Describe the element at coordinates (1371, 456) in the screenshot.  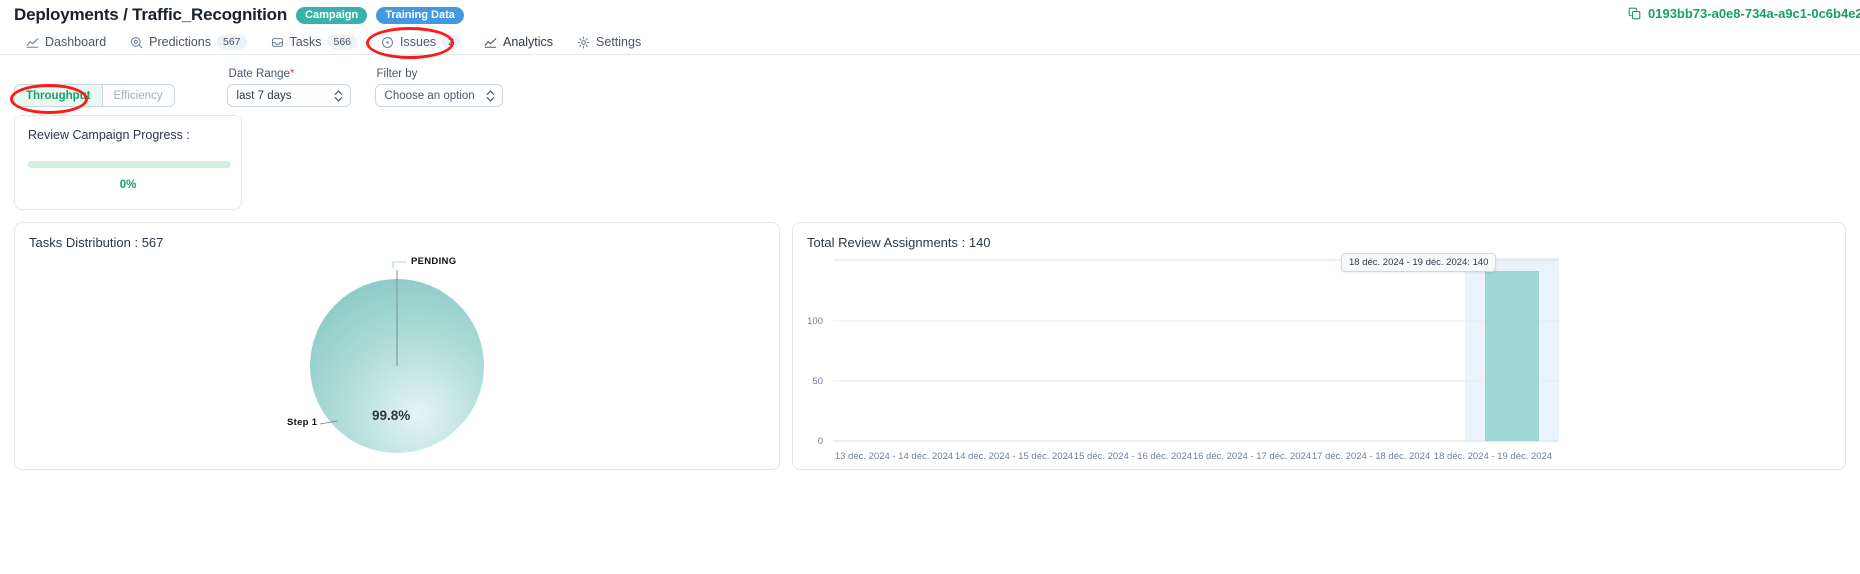
I see `xtick-4: 17 déc. 2024 - 18 déc. 2024` at that location.